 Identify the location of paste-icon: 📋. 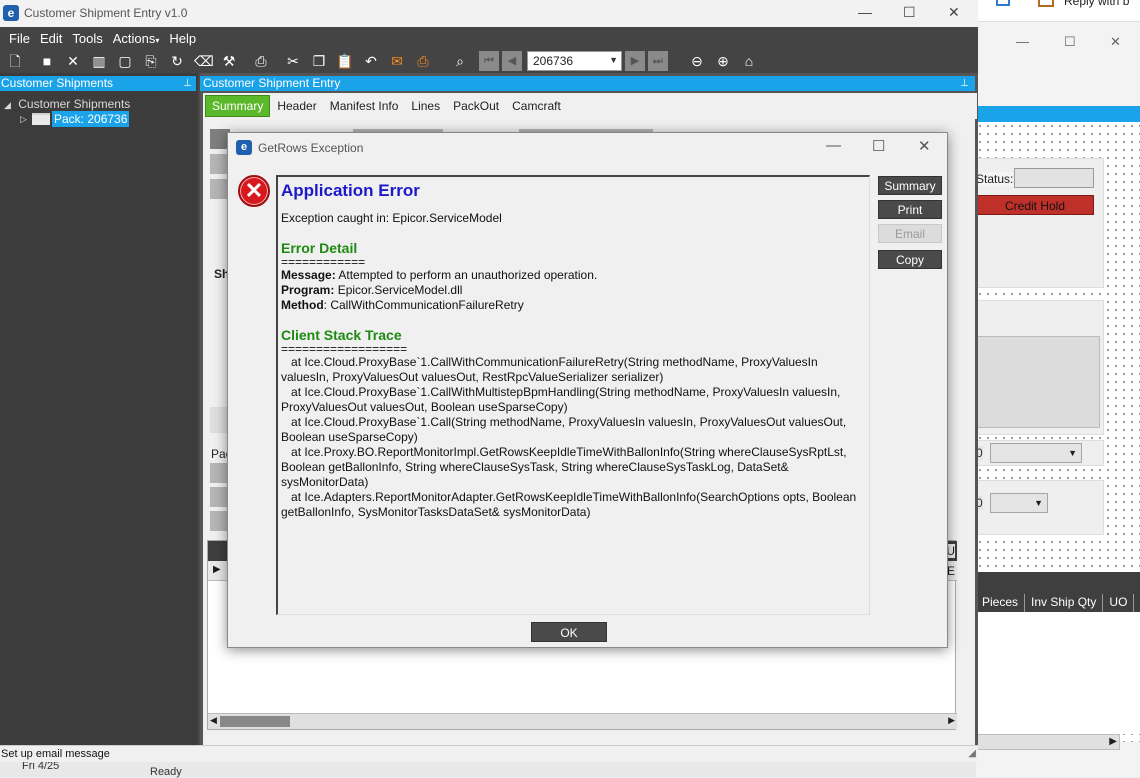
(345, 61).